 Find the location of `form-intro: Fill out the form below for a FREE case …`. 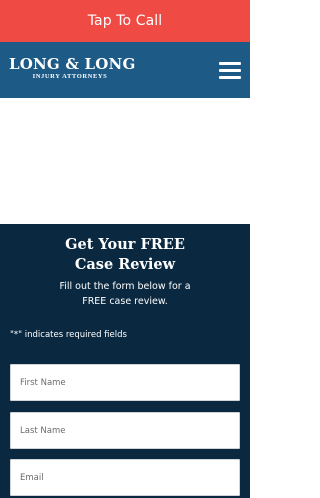

form-intro: Fill out the form below for a FREE case … is located at coordinates (125, 294).